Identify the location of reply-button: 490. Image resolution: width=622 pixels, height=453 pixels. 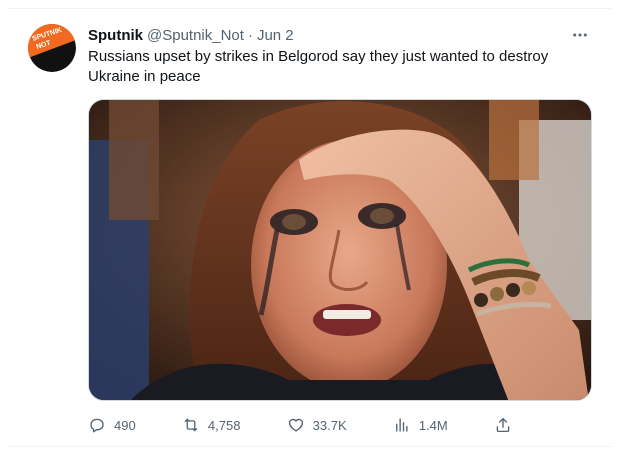
(112, 425).